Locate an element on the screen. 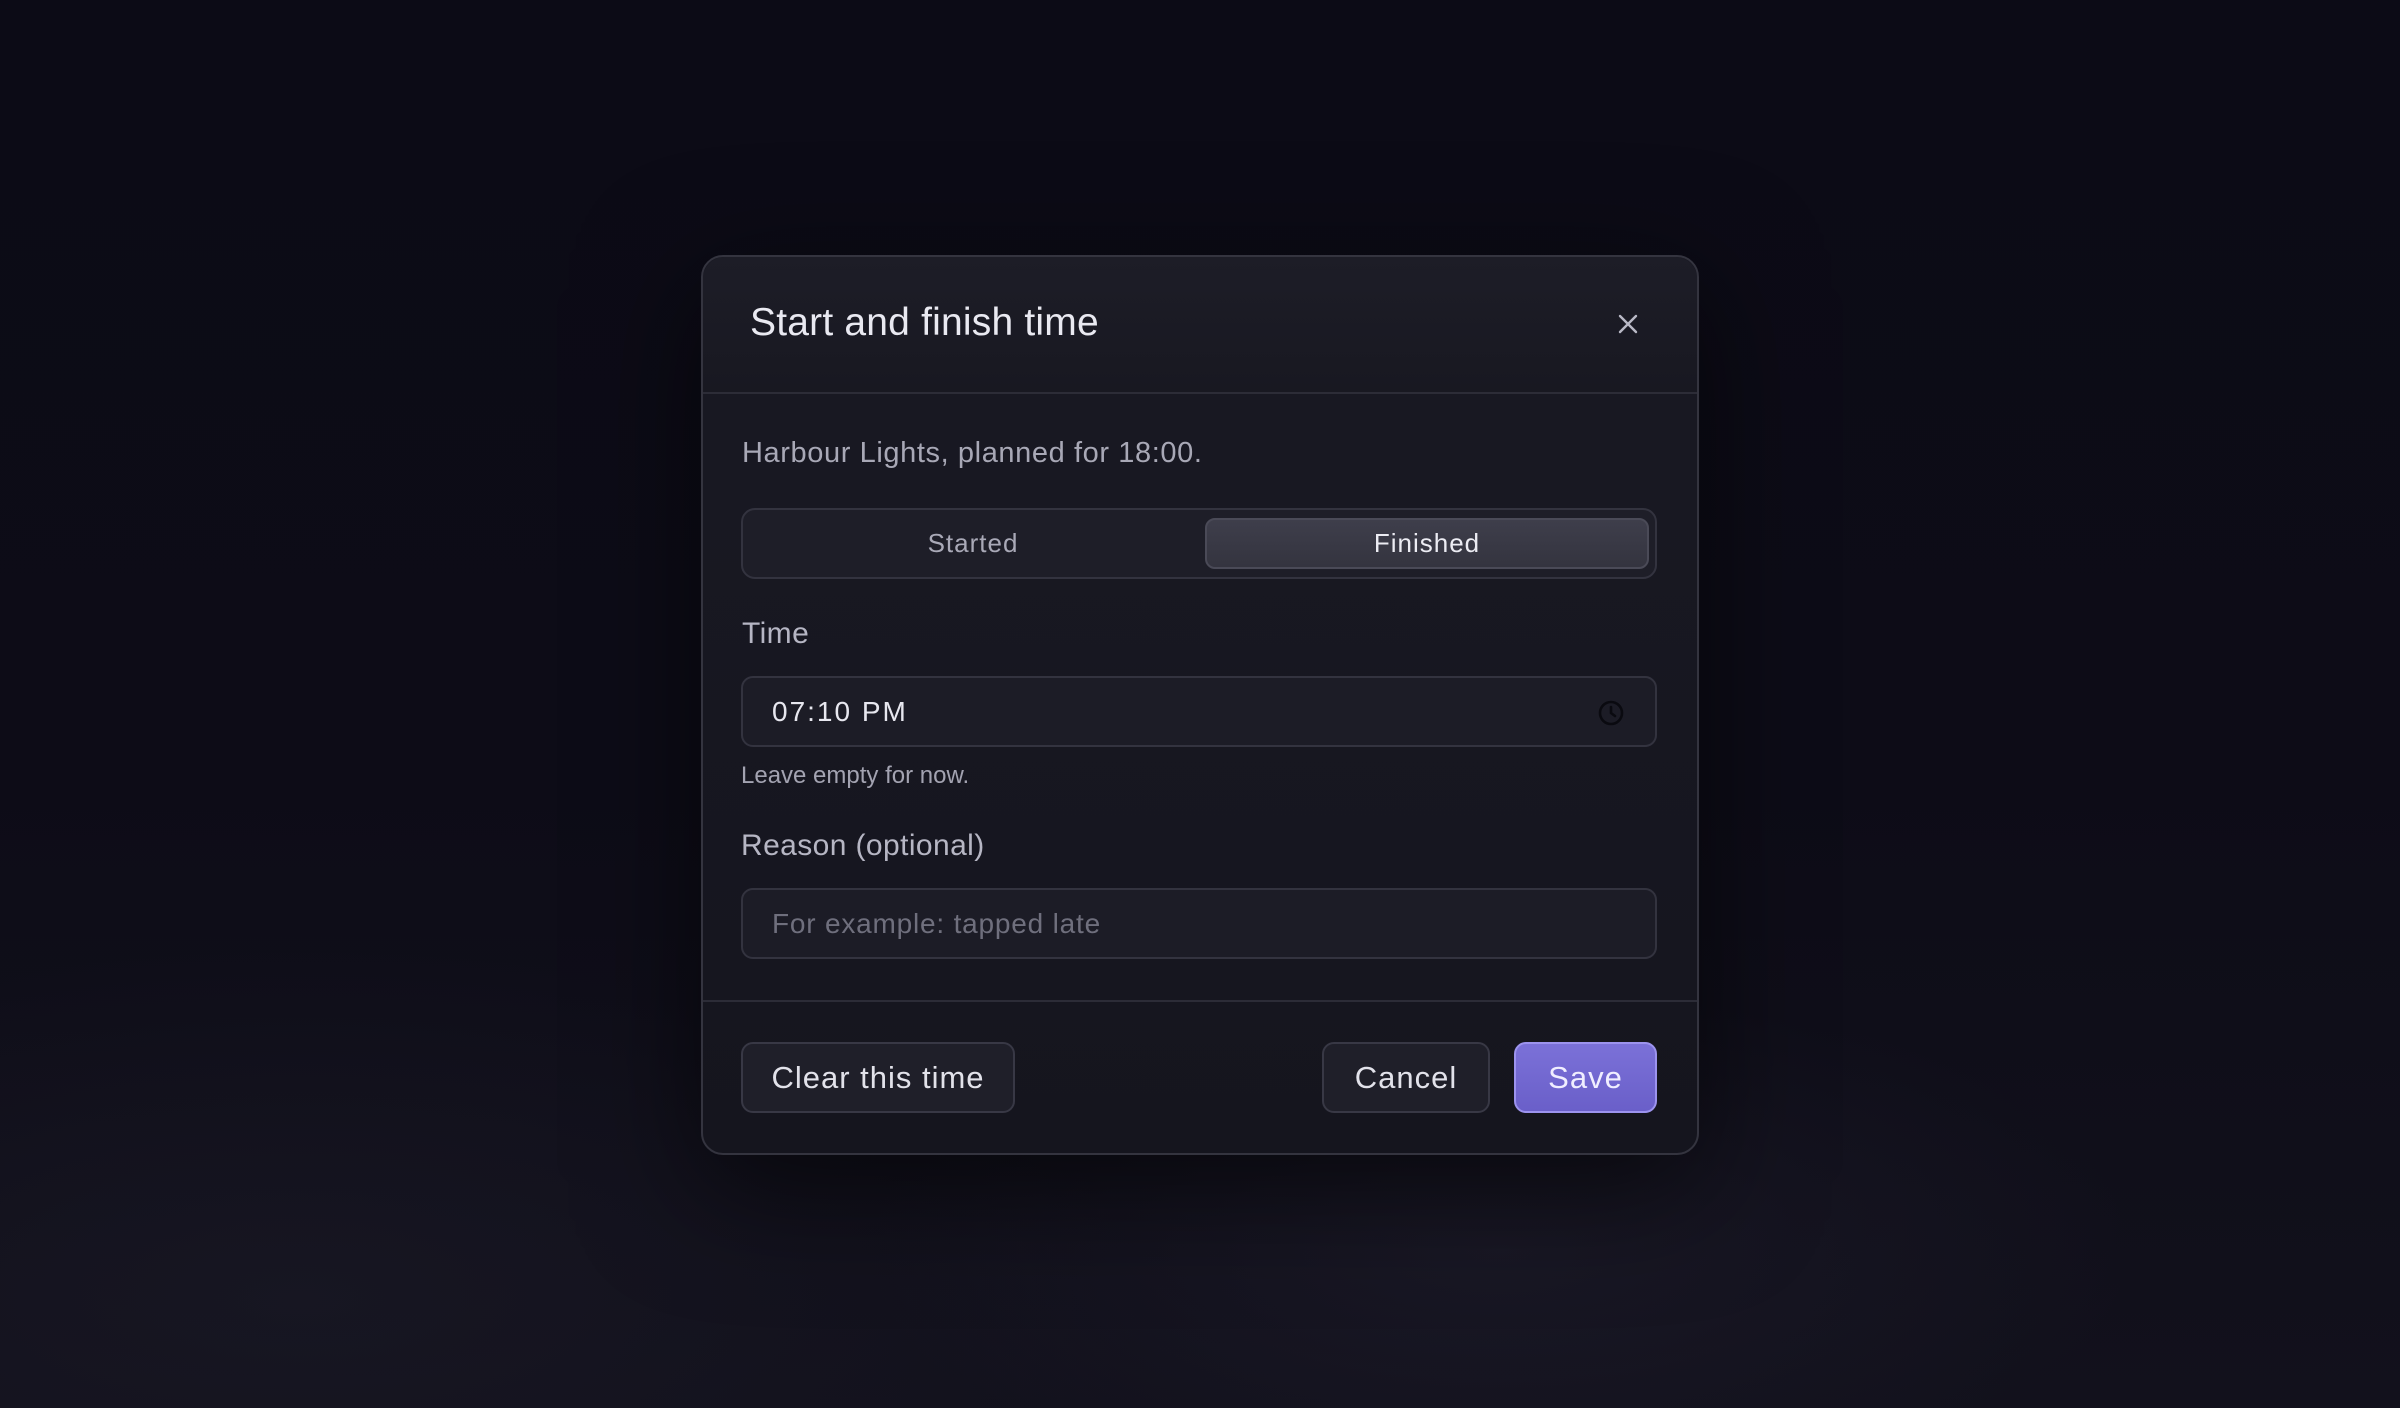 The height and width of the screenshot is (1408, 2400). dialog-title: Start and finish time is located at coordinates (924, 322).